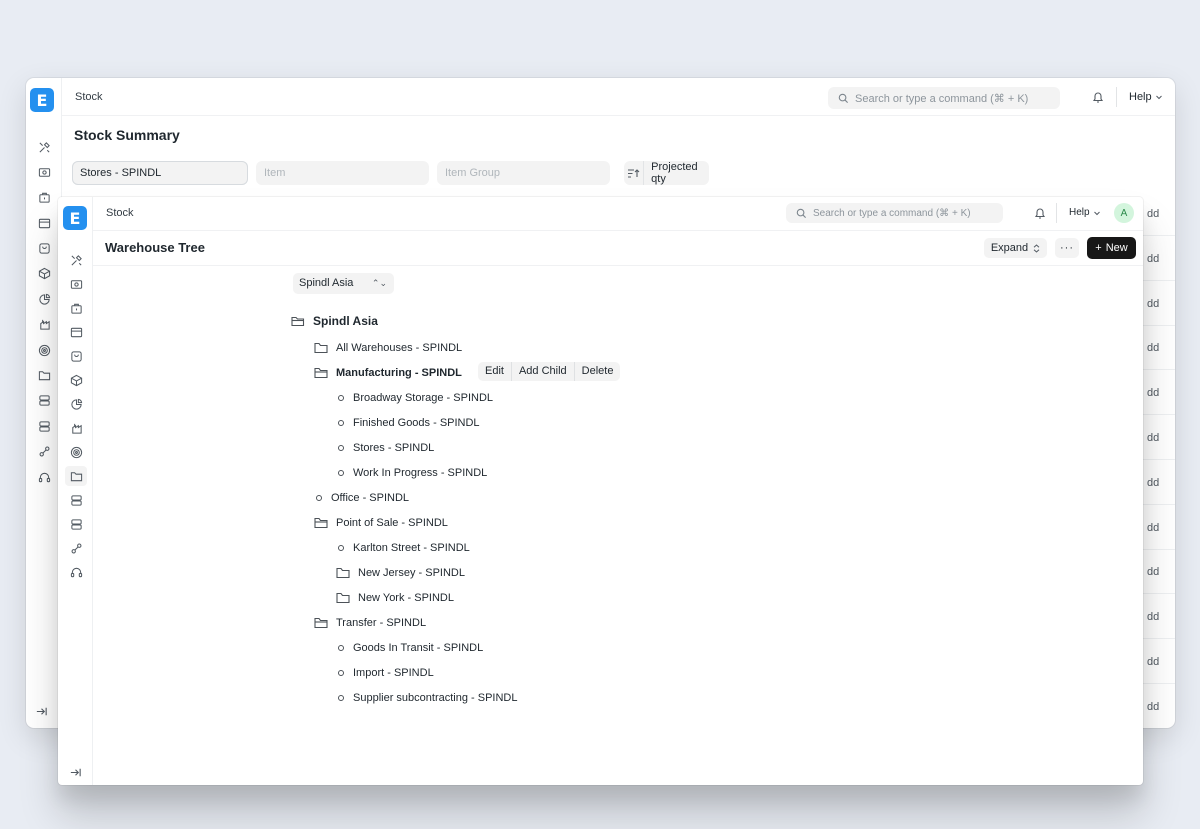 This screenshot has width=1200, height=829. I want to click on page-title: Warehouse Tree, so click(155, 247).